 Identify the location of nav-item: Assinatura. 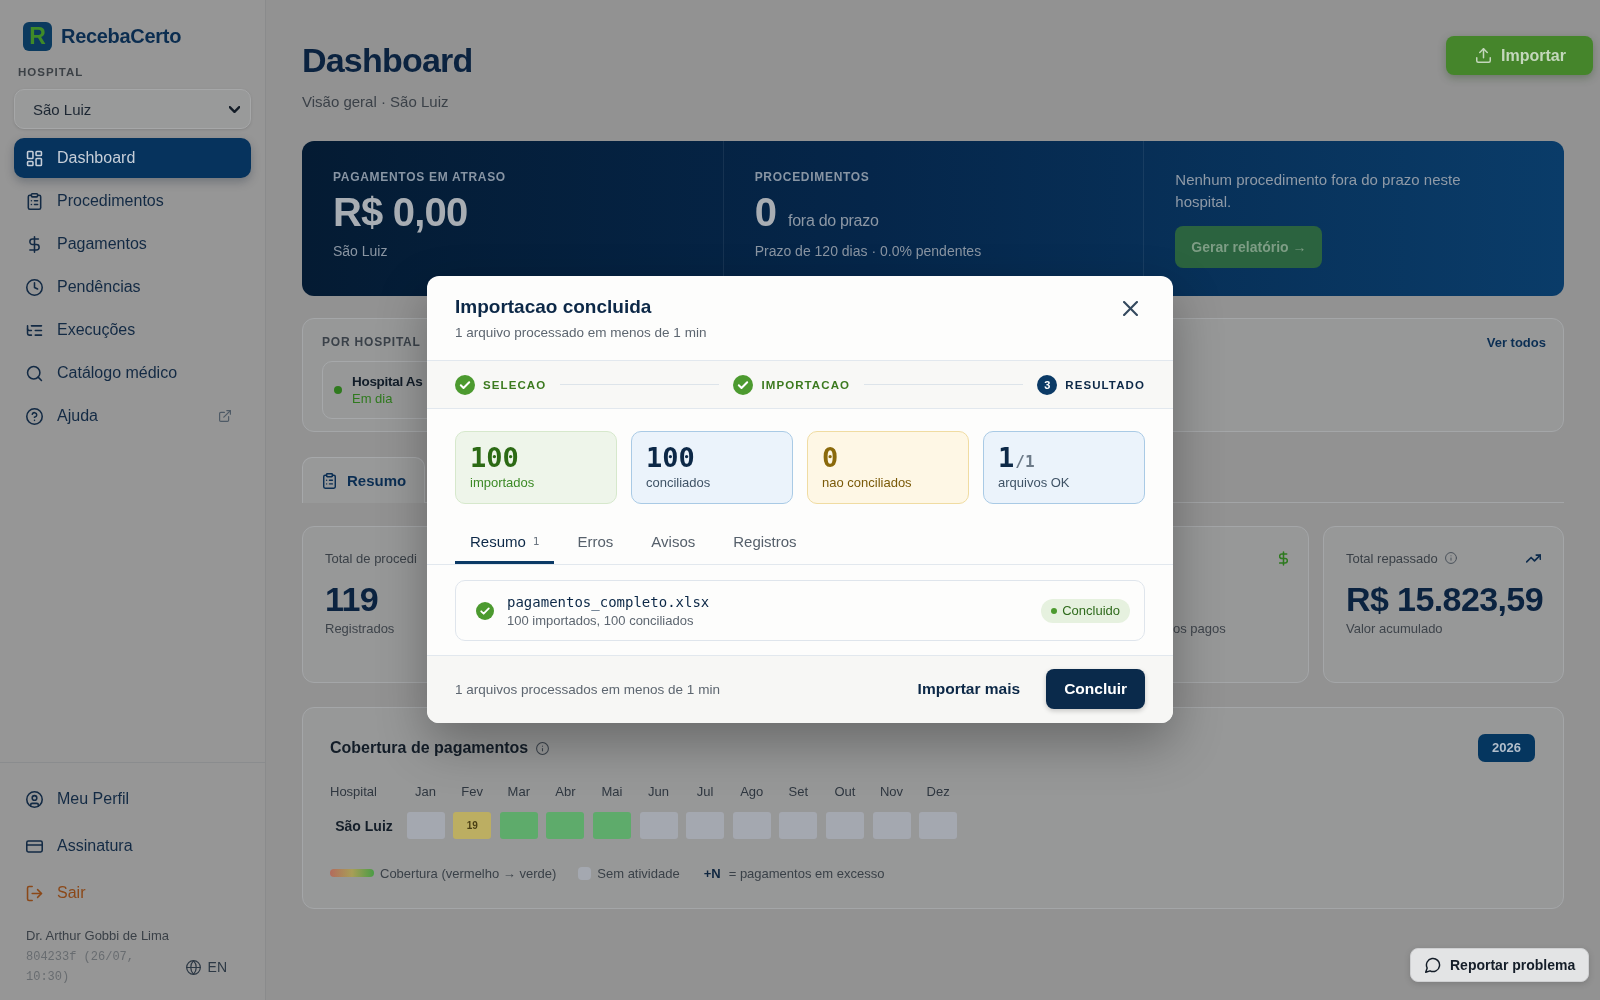
(132, 846).